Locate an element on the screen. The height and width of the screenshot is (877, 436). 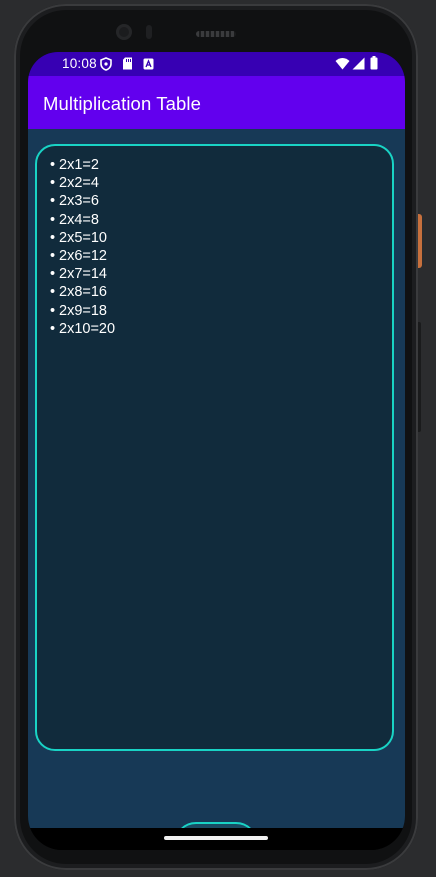
table-row-text: 2x10=20 is located at coordinates (87, 328).